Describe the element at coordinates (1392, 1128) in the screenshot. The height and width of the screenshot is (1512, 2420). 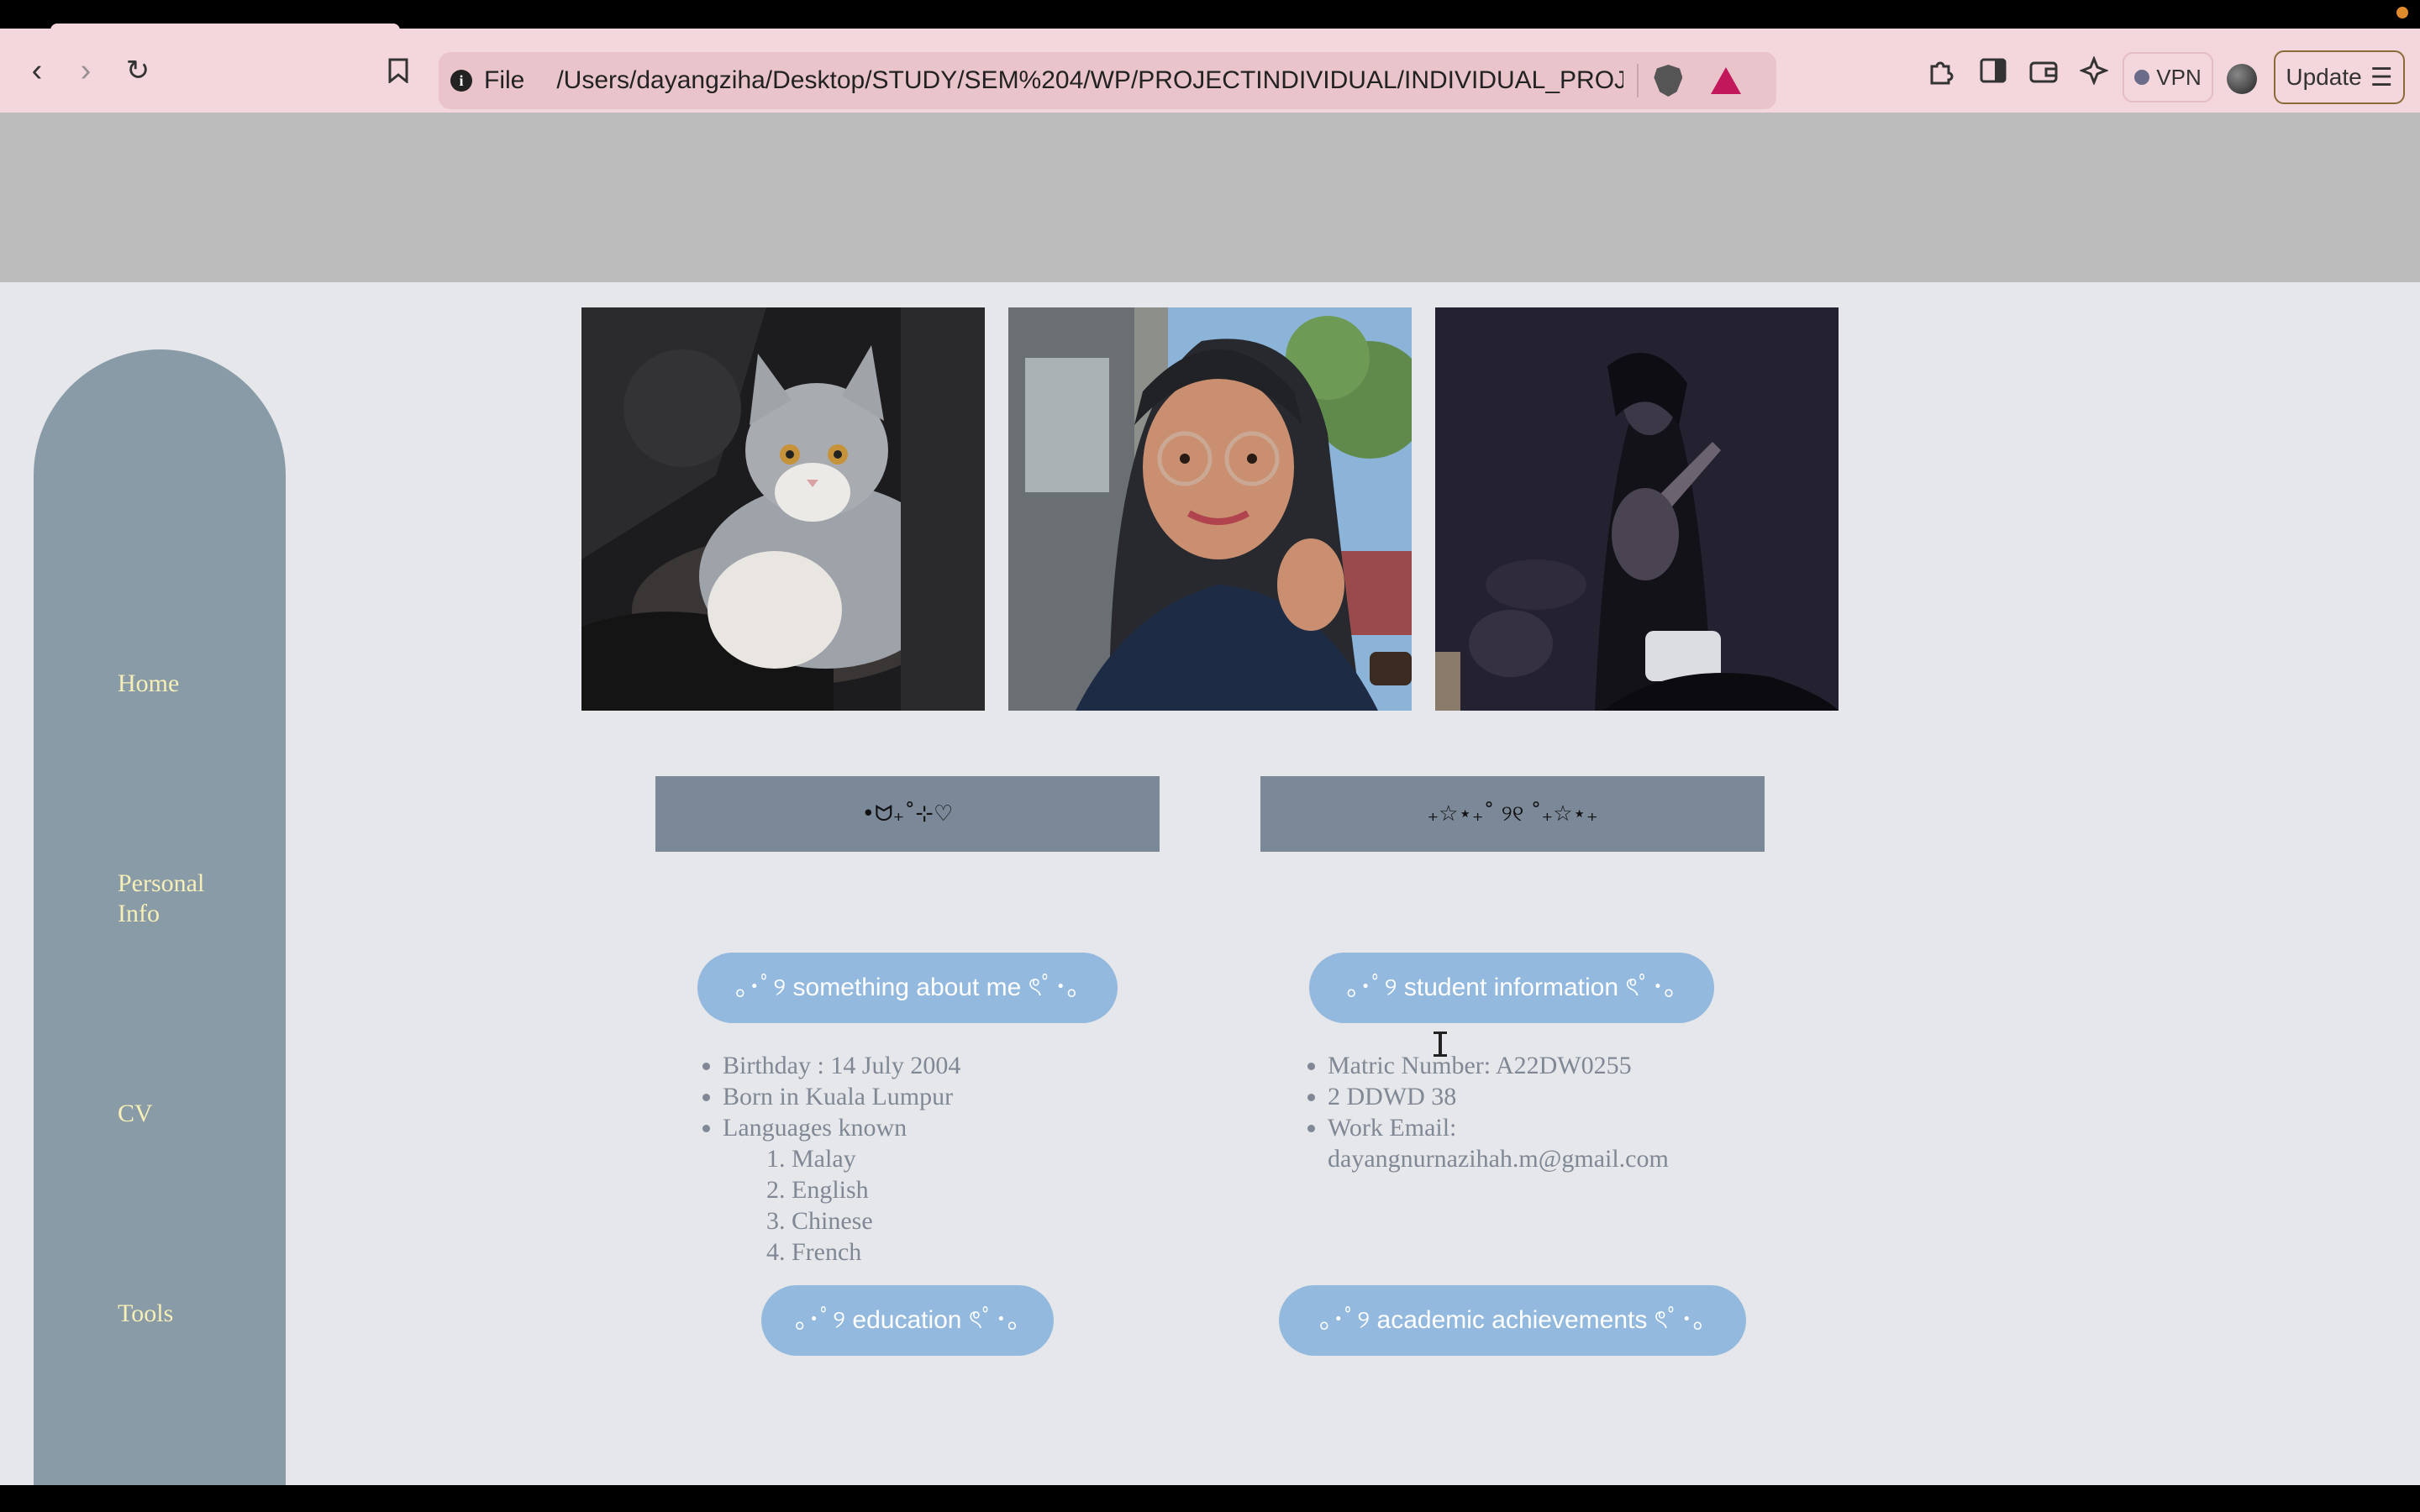
I see `work-email-label: Work Email:` at that location.